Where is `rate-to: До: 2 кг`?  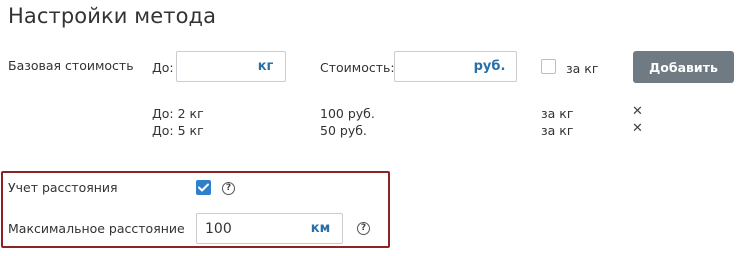 rate-to: До: 2 кг is located at coordinates (178, 113).